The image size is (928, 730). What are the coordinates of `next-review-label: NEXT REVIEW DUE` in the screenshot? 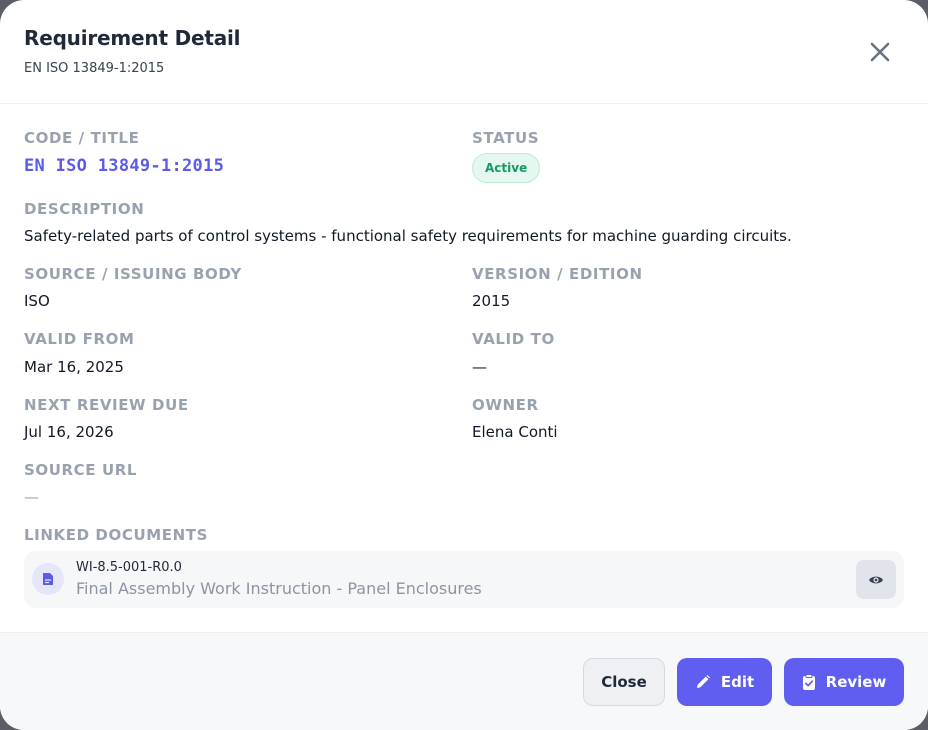 It's located at (106, 405).